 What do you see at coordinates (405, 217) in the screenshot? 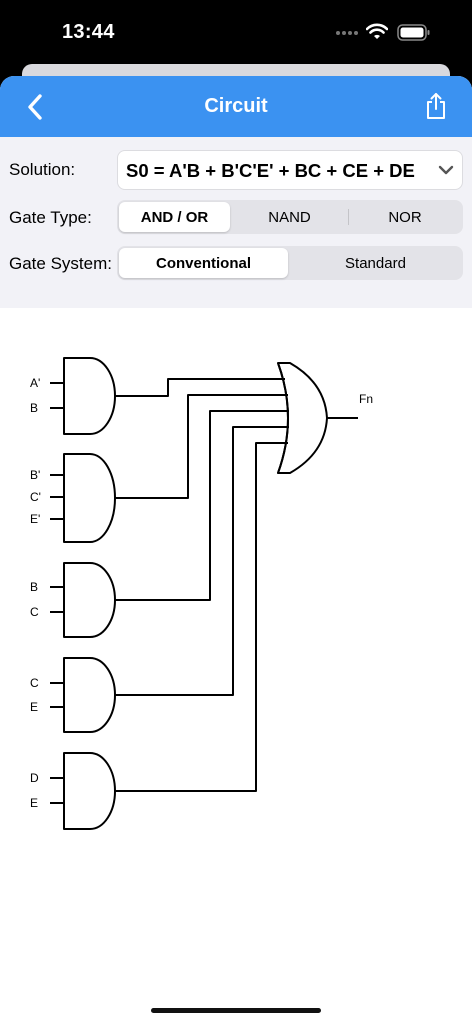
I see `gate-type-nor: NOR` at bounding box center [405, 217].